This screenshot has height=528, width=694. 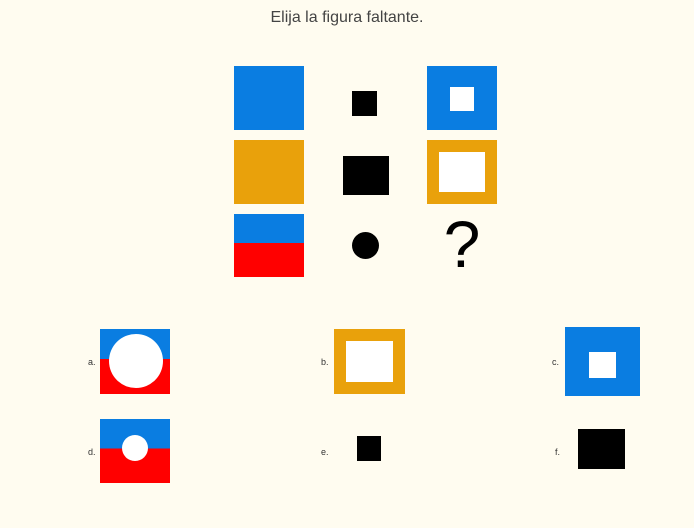 What do you see at coordinates (462, 172) in the screenshot?
I see `grid-cell-orange-square-outline` at bounding box center [462, 172].